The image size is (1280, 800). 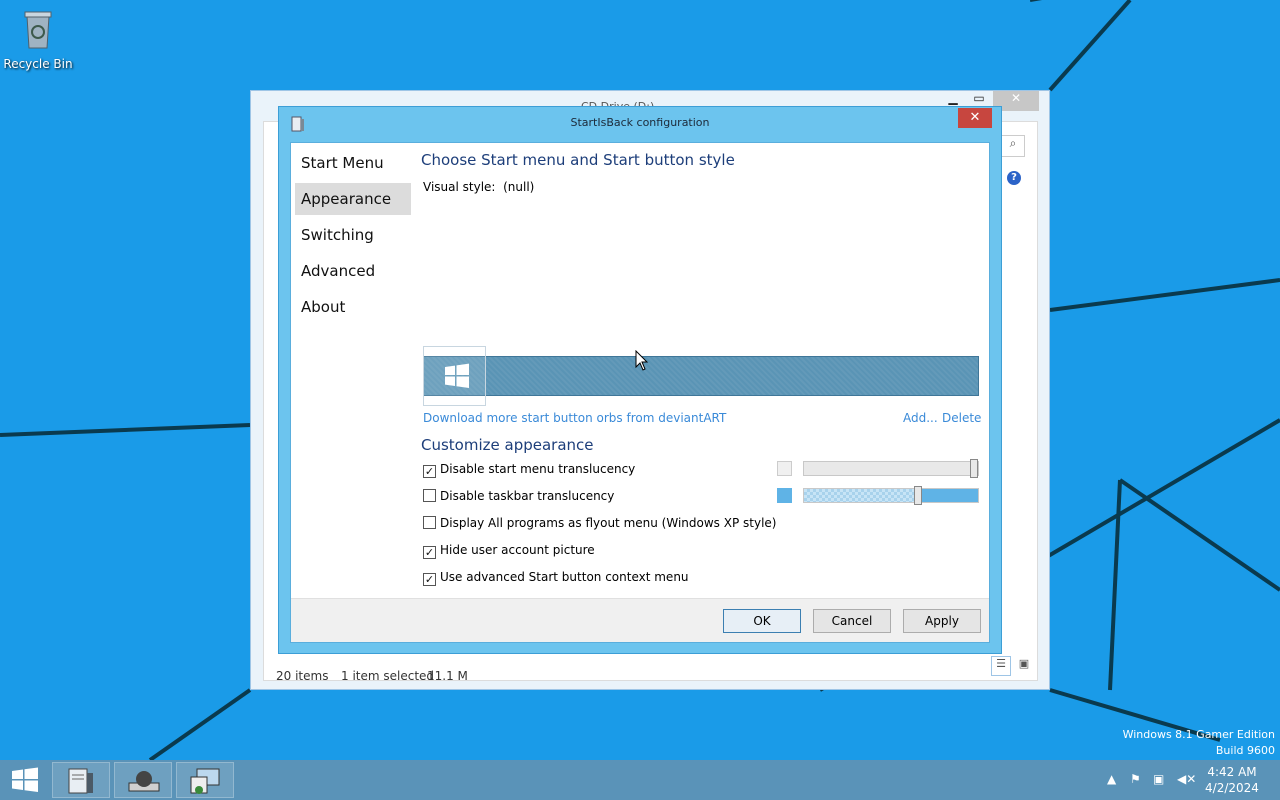 I want to click on help-icon: ?, so click(x=1014, y=178).